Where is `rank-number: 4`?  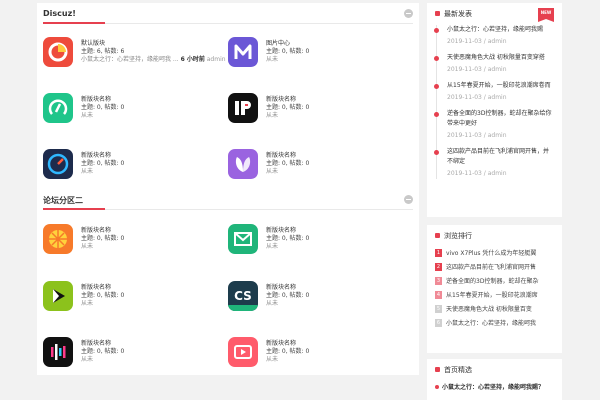 rank-number: 4 is located at coordinates (438, 295).